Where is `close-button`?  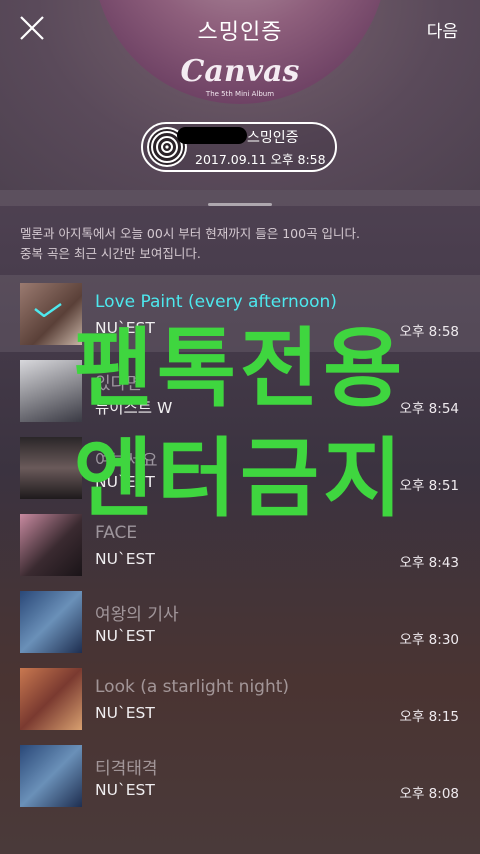
close-button is located at coordinates (32, 28).